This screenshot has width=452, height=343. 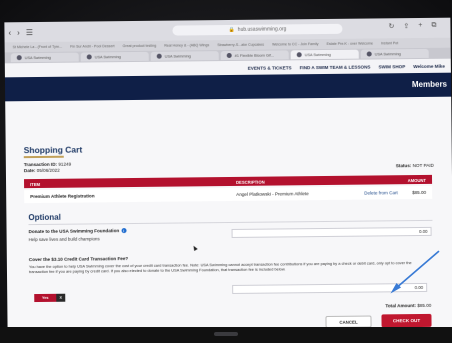 I want to click on row-description: Angel Platkowski - Premium Athlete, so click(x=272, y=194).